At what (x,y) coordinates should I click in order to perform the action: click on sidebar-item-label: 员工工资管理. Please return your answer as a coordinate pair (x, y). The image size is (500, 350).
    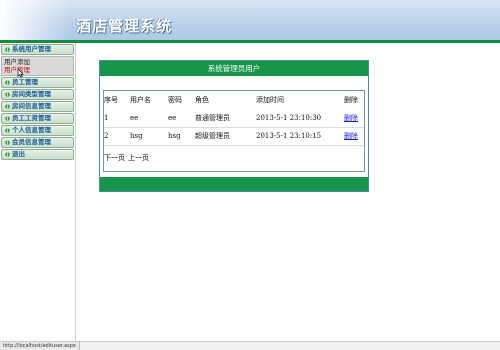
    Looking at the image, I should click on (31, 118).